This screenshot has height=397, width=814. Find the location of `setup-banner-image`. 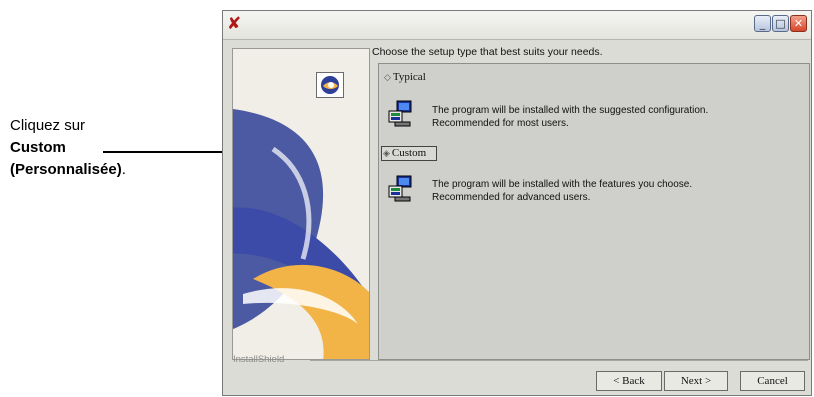

setup-banner-image is located at coordinates (301, 204).